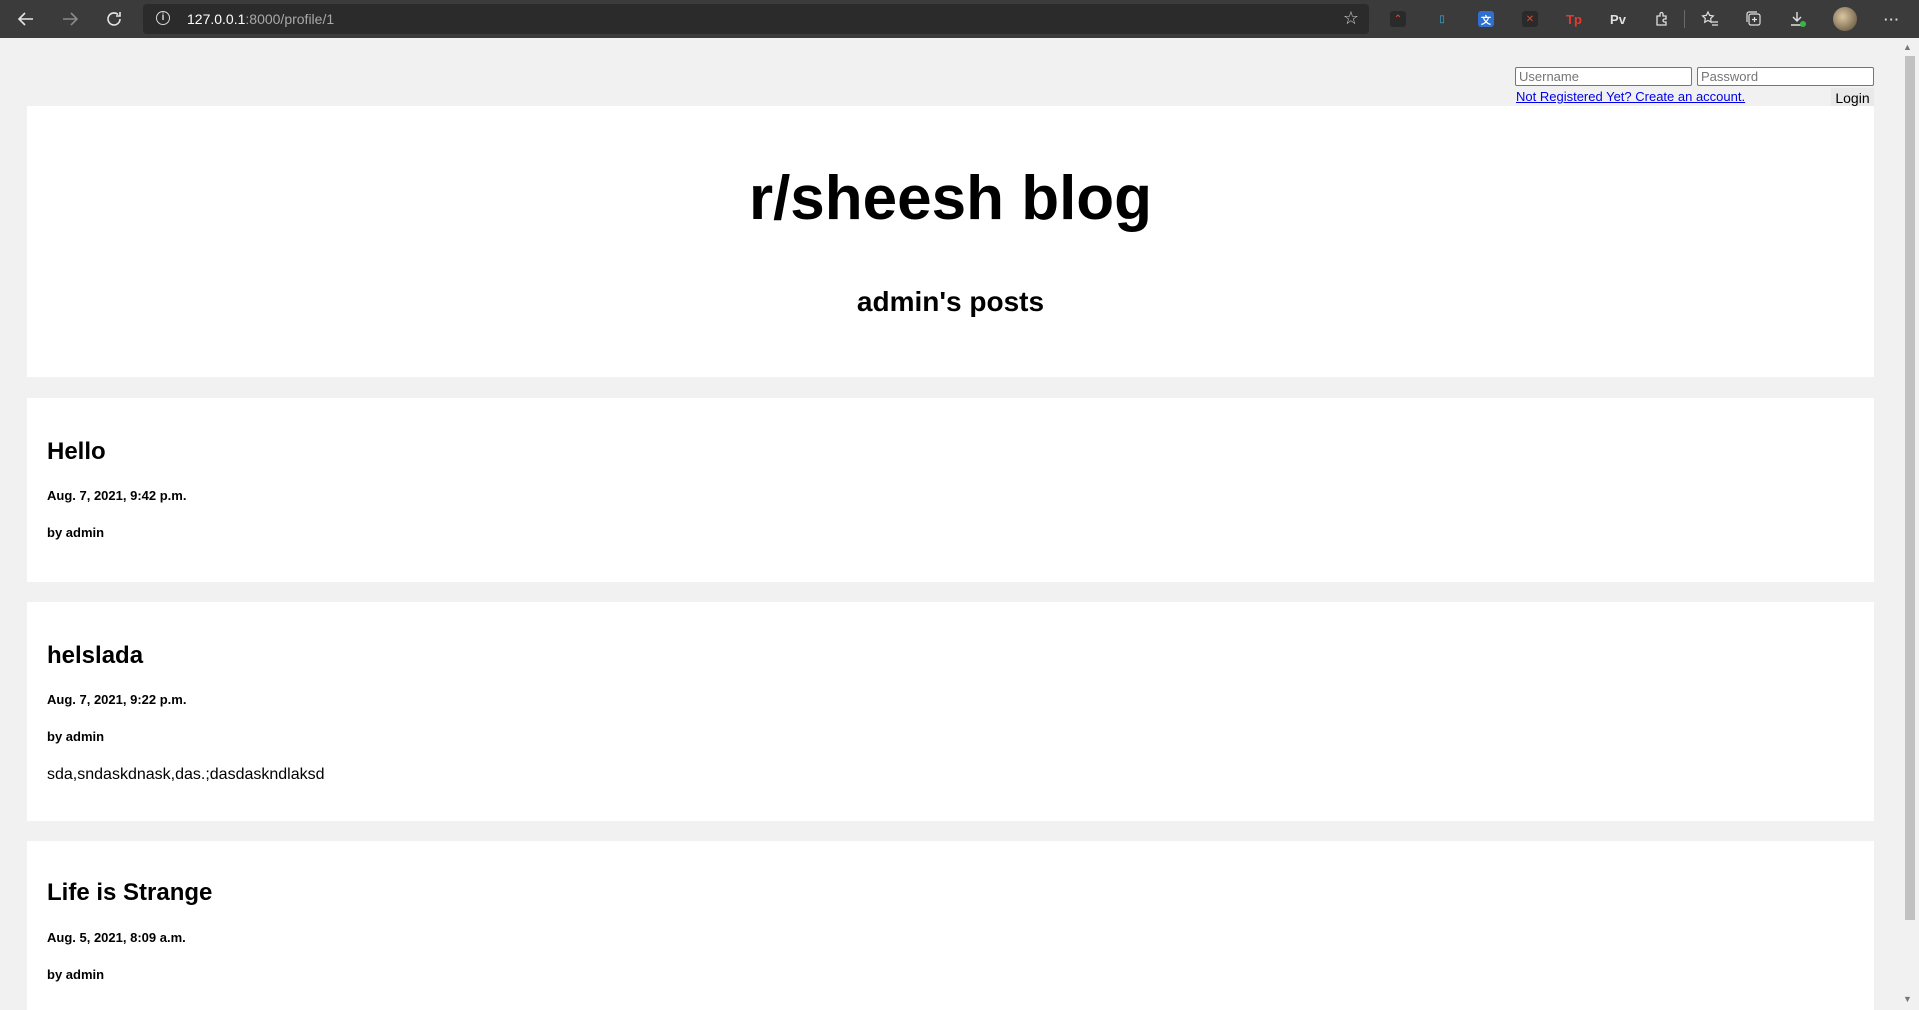 The height and width of the screenshot is (1010, 1919). Describe the element at coordinates (76, 452) in the screenshot. I see `post-title: Hello` at that location.